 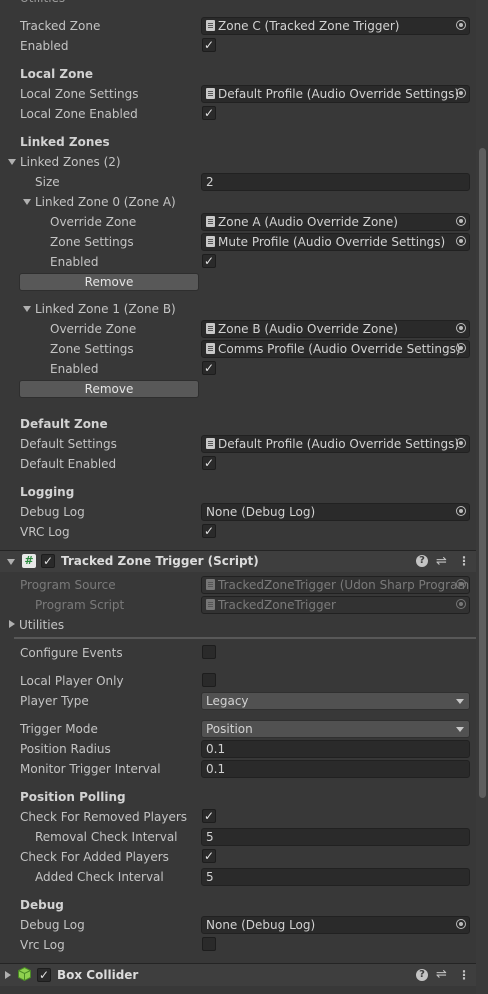 What do you see at coordinates (460, 729) in the screenshot?
I see `dropdown-arrow-icon` at bounding box center [460, 729].